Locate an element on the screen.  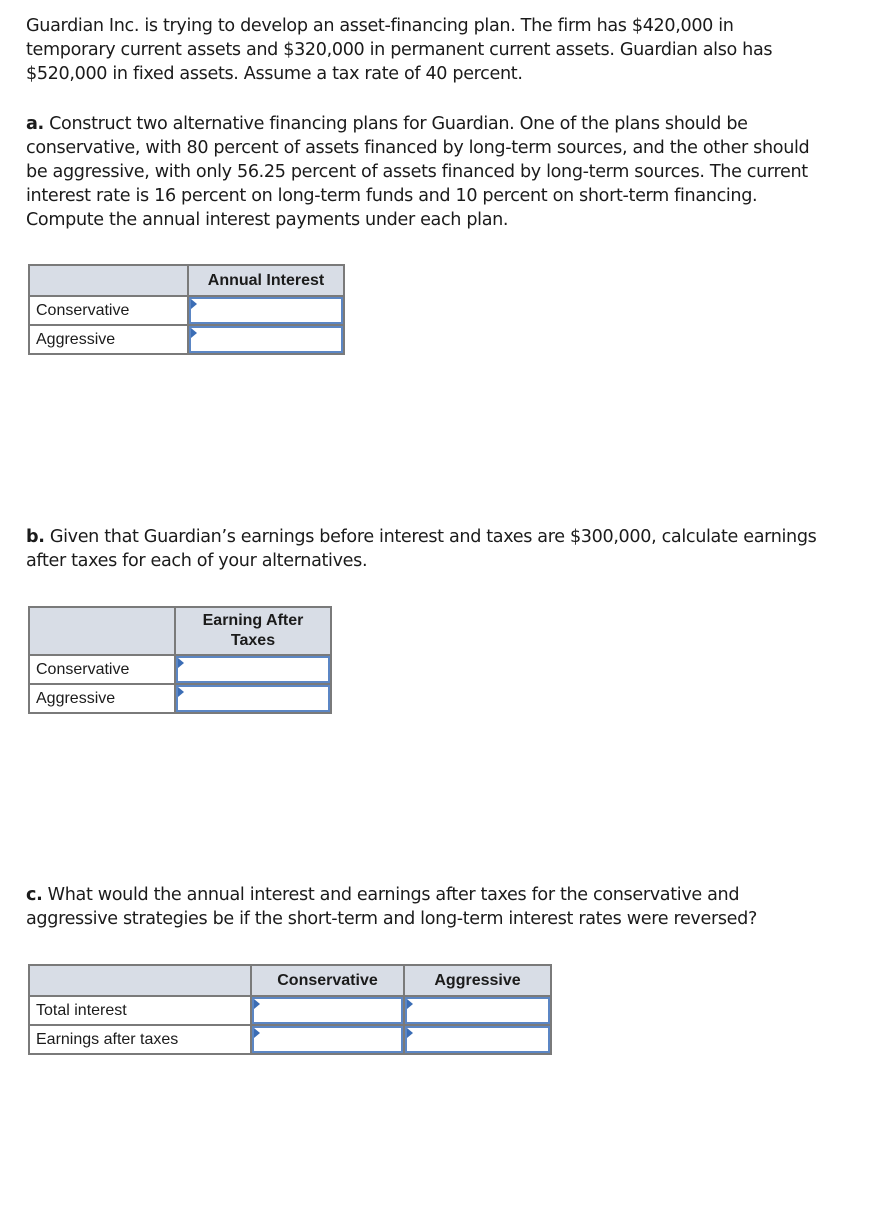
cell-eat-aggressive is located at coordinates (477, 1039).